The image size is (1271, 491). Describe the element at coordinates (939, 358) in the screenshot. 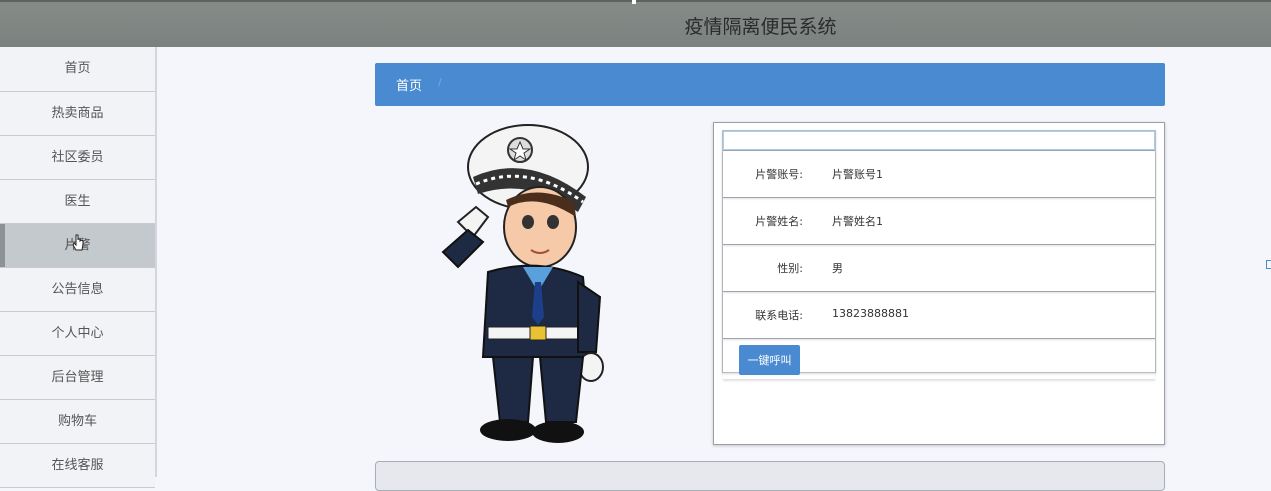

I see `detail-row-actions: 一键呼叫` at that location.